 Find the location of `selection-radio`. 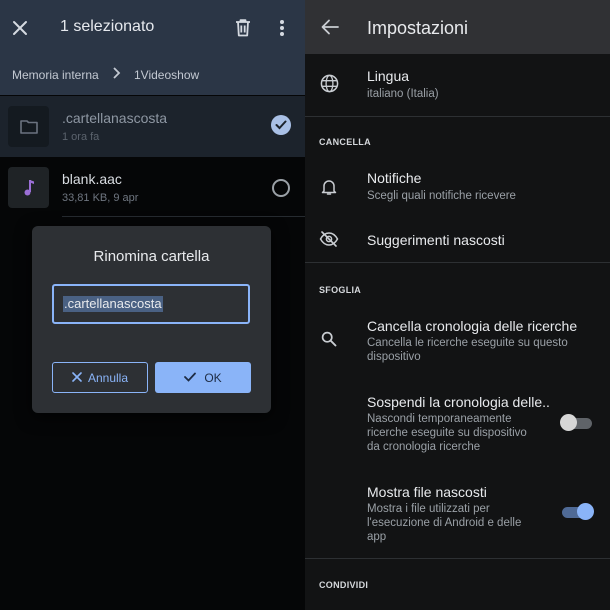

selection-radio is located at coordinates (281, 188).